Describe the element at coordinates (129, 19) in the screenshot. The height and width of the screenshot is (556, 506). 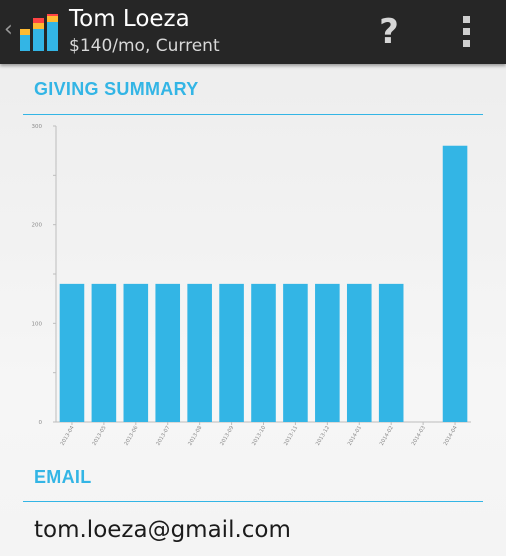
I see `donor-name-title: Tom Loeza` at that location.